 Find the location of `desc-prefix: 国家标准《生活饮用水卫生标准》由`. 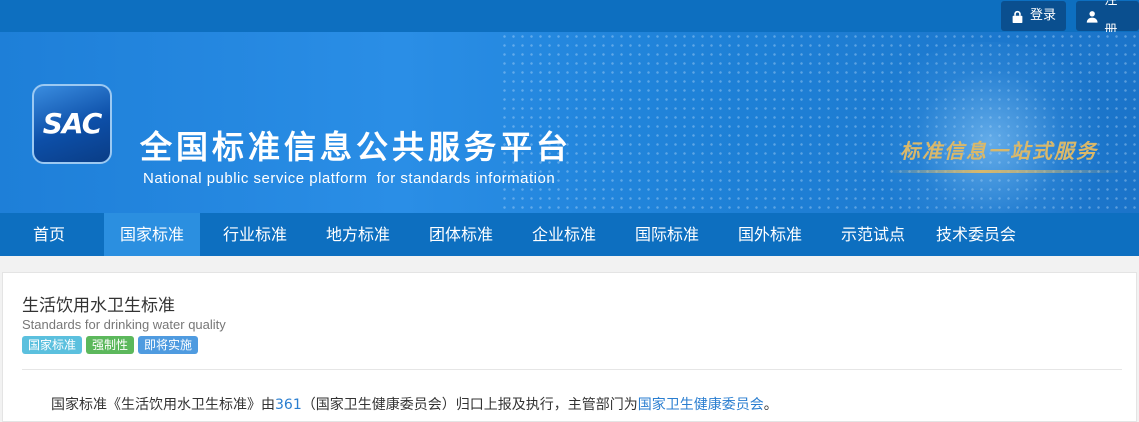

desc-prefix: 国家标准《生活饮用水卫生标准》由 is located at coordinates (163, 405).